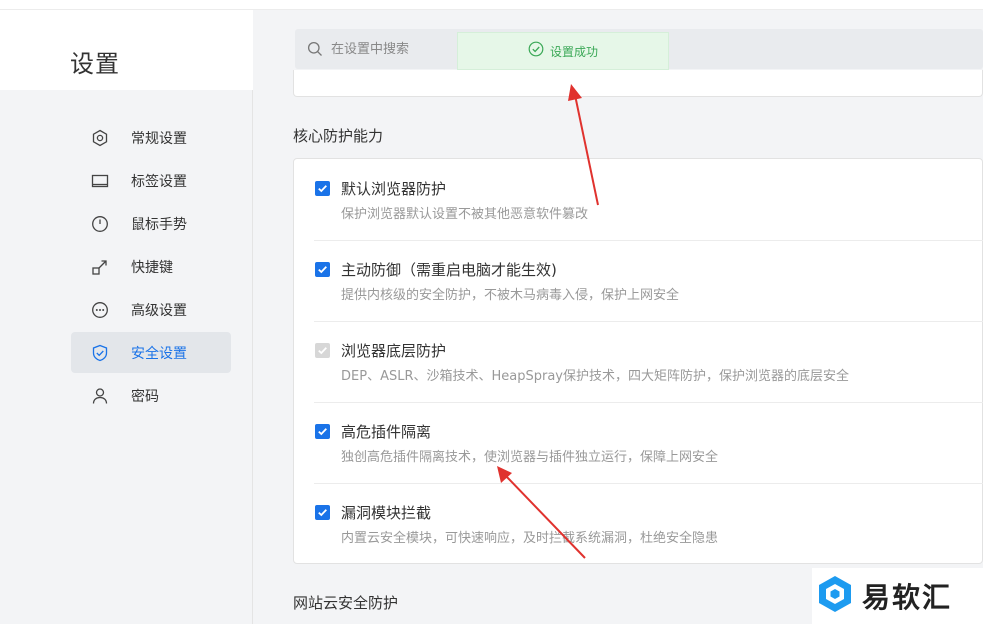  I want to click on search-icon, so click(315, 49).